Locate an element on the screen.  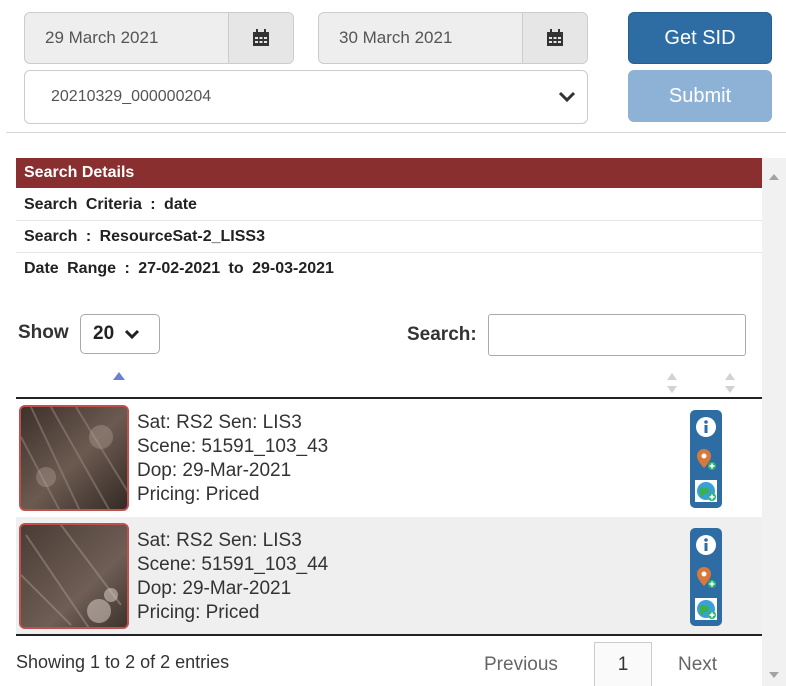
sid-select-value: 20210329_000000204 is located at coordinates (131, 96).